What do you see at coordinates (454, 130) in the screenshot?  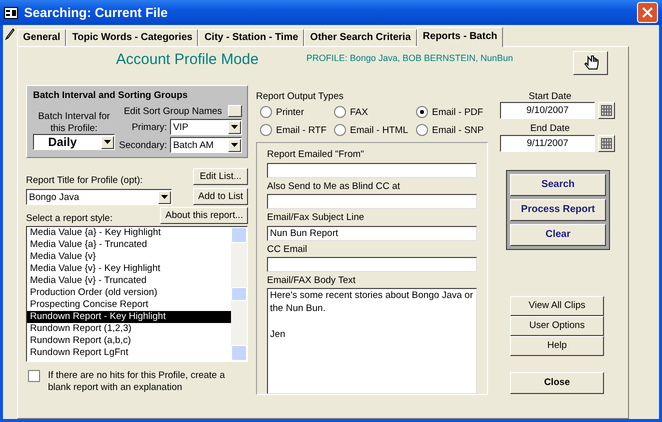 I see `radio-option: Email - SNP` at bounding box center [454, 130].